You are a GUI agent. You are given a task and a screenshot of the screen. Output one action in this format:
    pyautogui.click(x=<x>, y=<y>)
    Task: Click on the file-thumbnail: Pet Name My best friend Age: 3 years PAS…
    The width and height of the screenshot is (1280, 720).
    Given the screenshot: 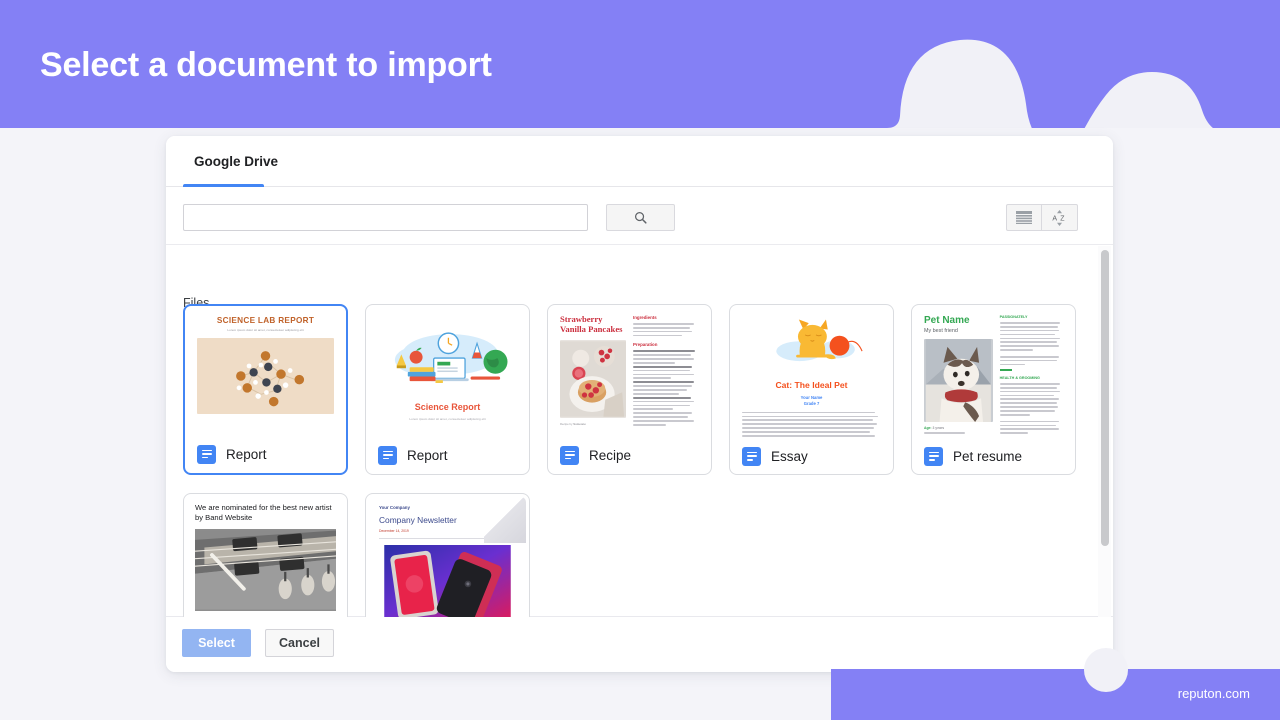 What is the action you would take?
    pyautogui.click(x=993, y=373)
    